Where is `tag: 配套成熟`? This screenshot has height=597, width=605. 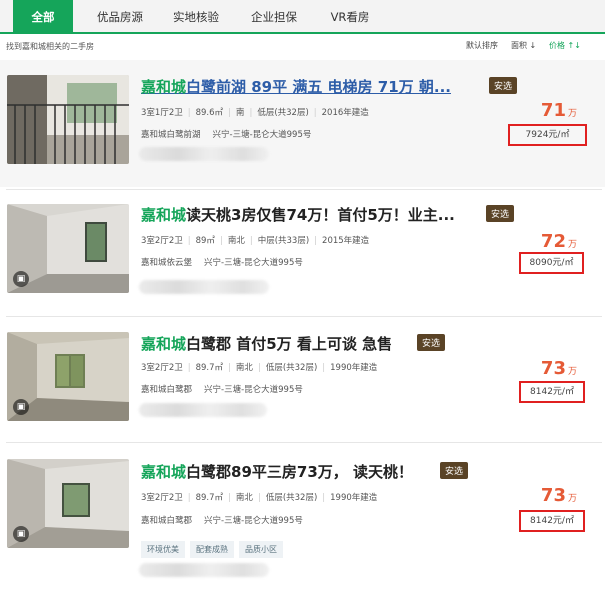 tag: 配套成熟 is located at coordinates (212, 549).